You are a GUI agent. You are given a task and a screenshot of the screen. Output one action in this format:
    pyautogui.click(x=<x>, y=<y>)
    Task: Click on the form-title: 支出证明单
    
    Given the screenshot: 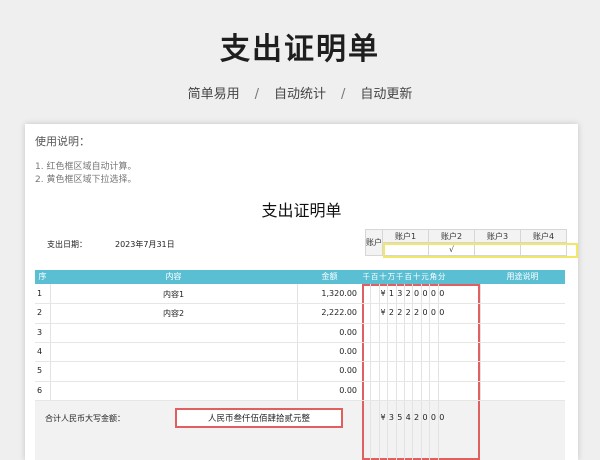 What is the action you would take?
    pyautogui.click(x=301, y=210)
    